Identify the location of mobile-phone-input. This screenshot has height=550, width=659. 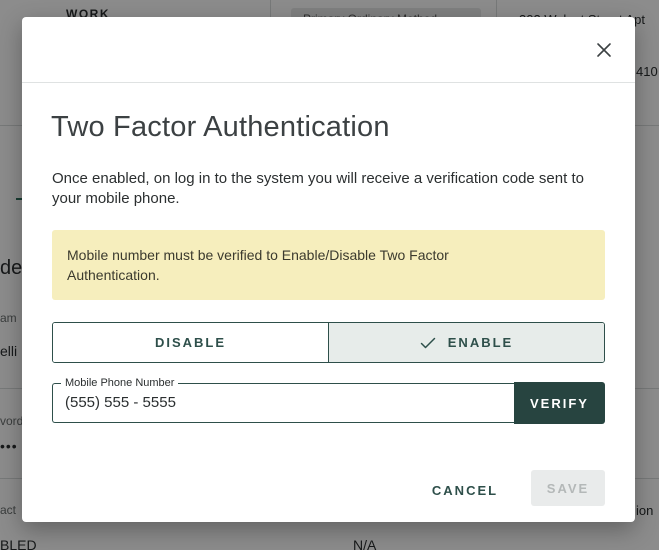
(280, 402).